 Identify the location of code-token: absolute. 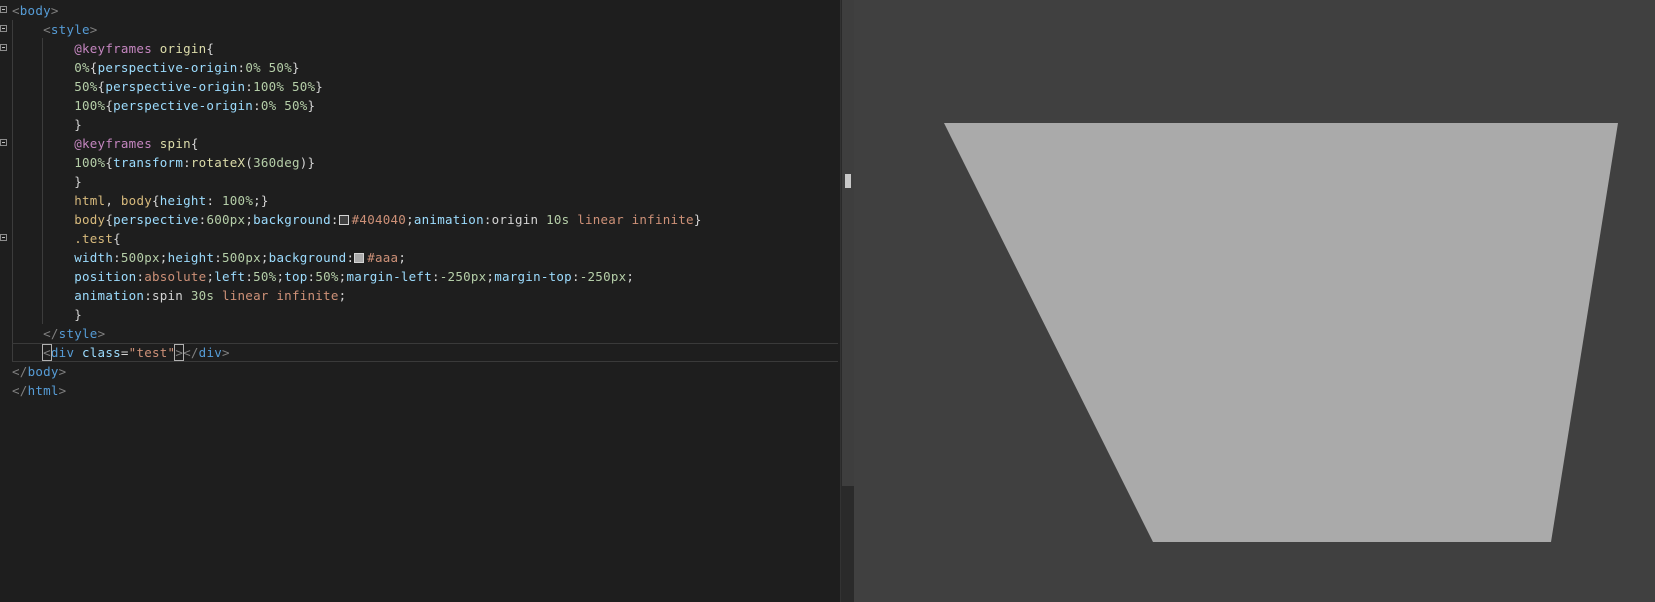
(175, 276).